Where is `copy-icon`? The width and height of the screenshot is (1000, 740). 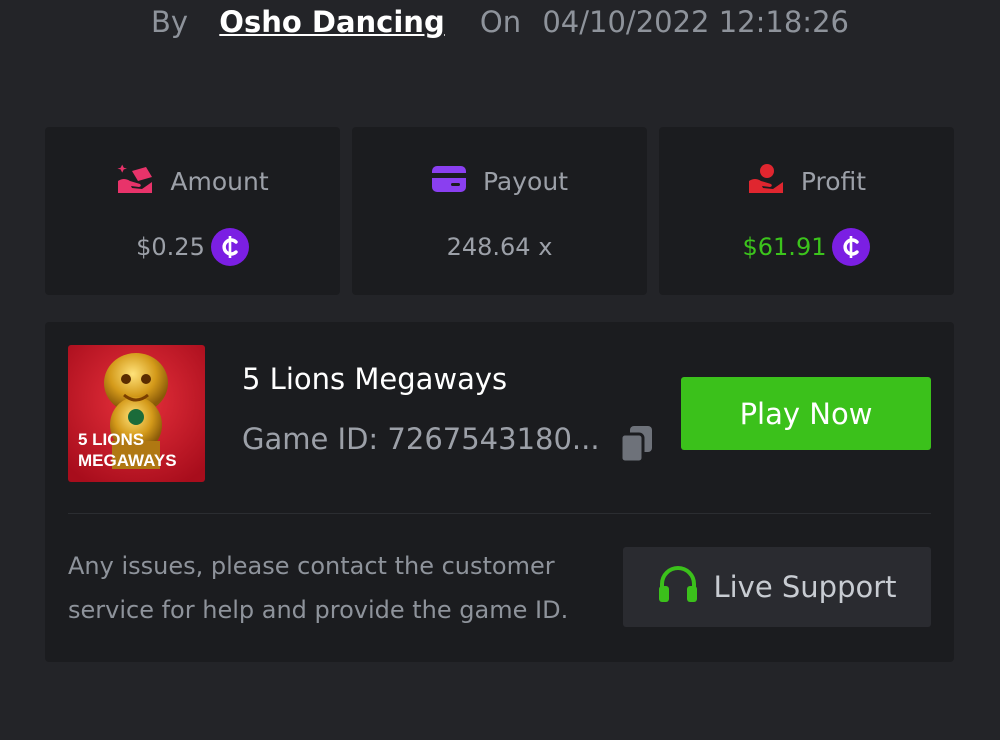 copy-icon is located at coordinates (637, 444).